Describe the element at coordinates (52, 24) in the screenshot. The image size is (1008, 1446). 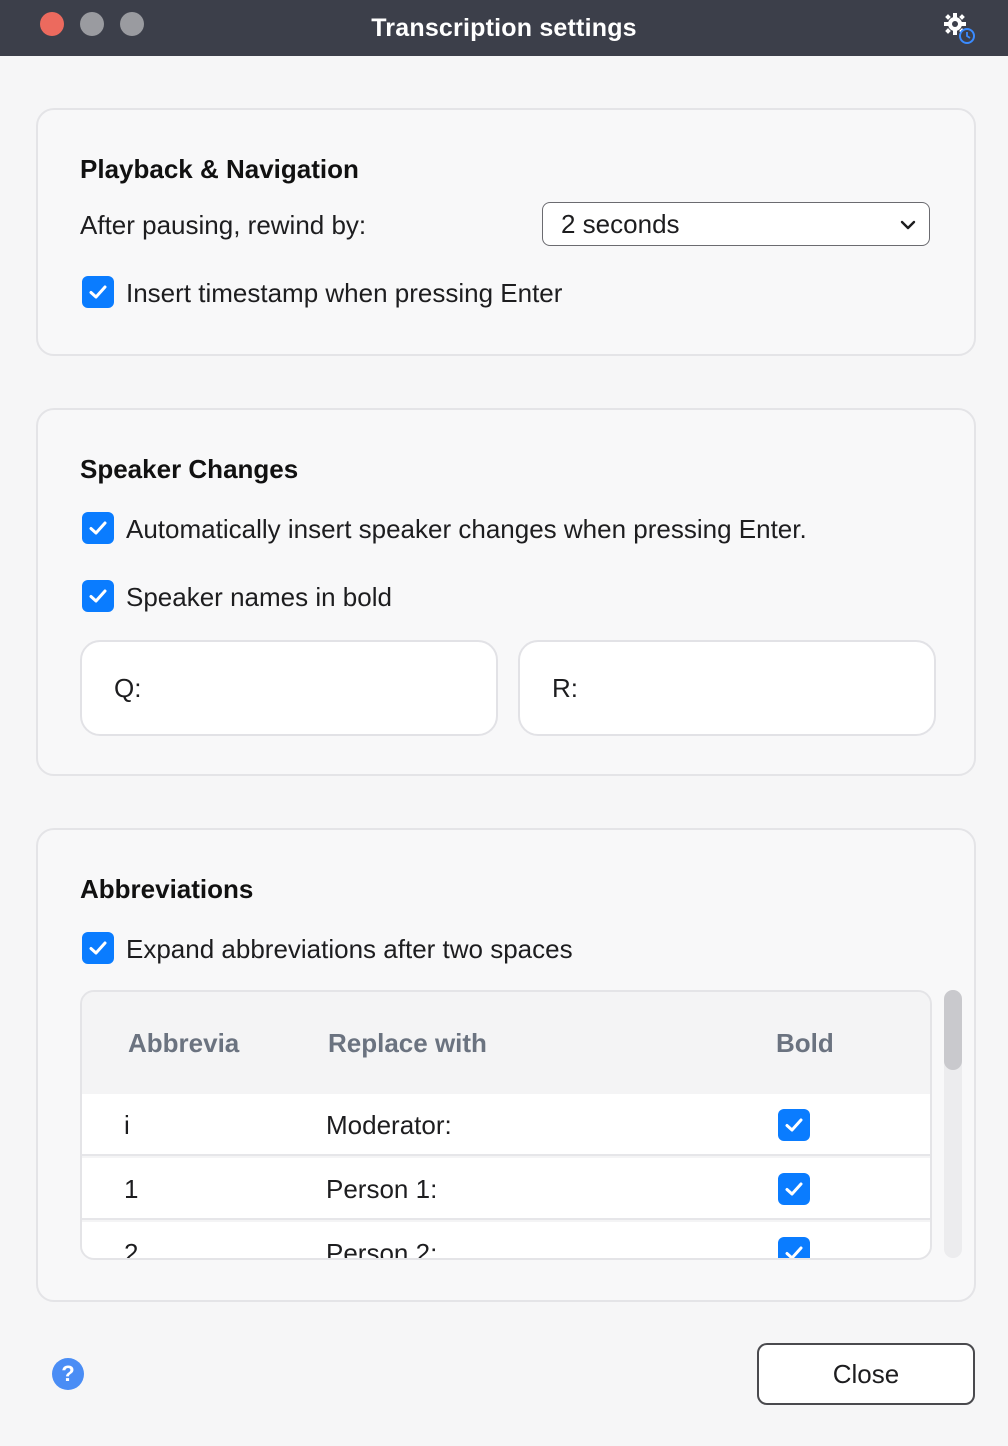
I see `window-close-button` at that location.